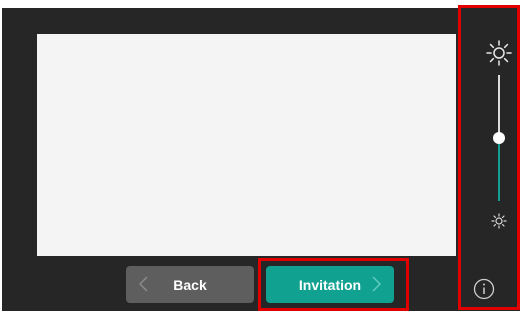 This screenshot has width=529, height=311. What do you see at coordinates (499, 169) in the screenshot?
I see `brightness-slider-fill` at bounding box center [499, 169].